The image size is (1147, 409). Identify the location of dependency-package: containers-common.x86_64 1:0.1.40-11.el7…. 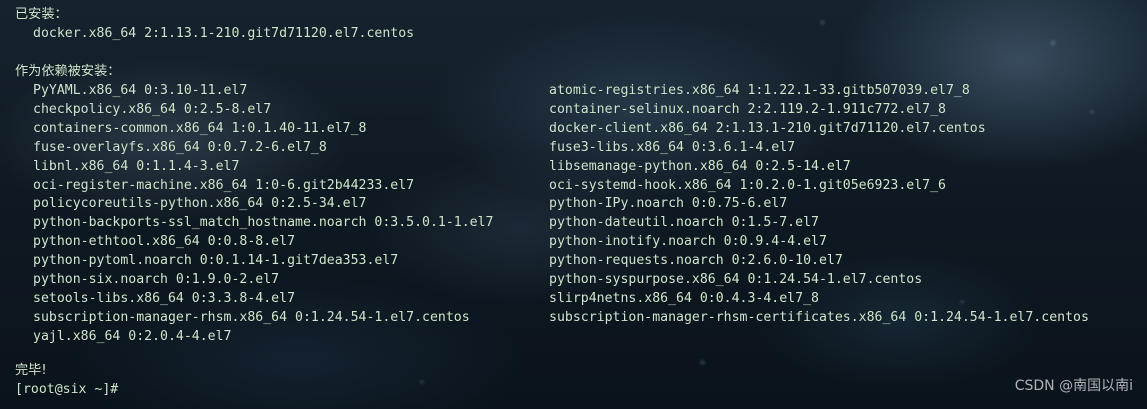
(200, 128).